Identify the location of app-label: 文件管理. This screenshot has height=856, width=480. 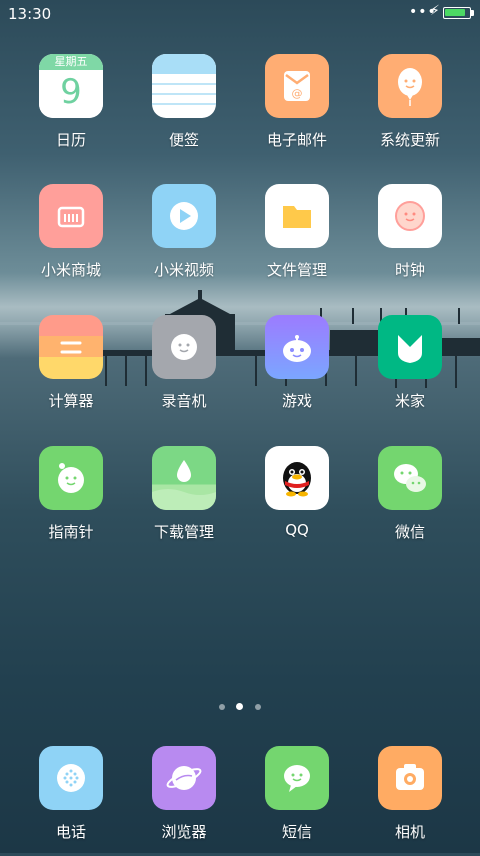
(296, 270).